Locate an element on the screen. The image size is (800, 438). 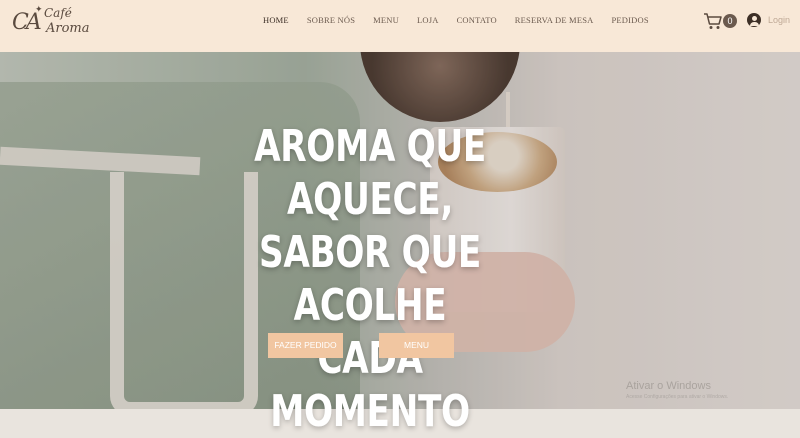
user-avatar-icon is located at coordinates (754, 20).